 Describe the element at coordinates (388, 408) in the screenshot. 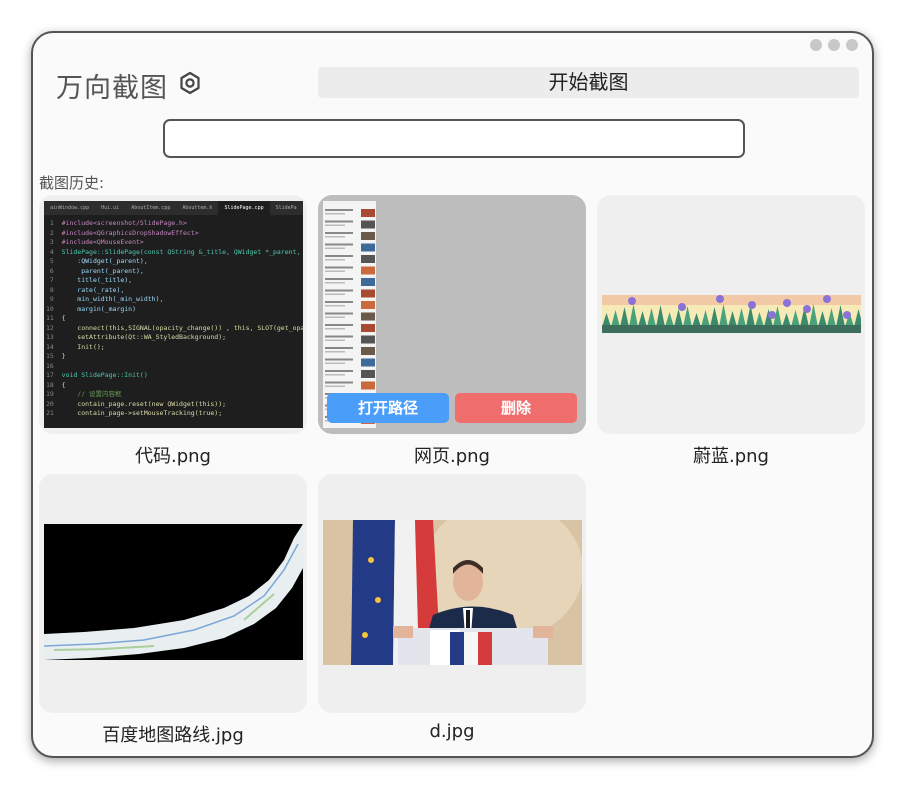

I see `open-path-button: 打开路径` at that location.